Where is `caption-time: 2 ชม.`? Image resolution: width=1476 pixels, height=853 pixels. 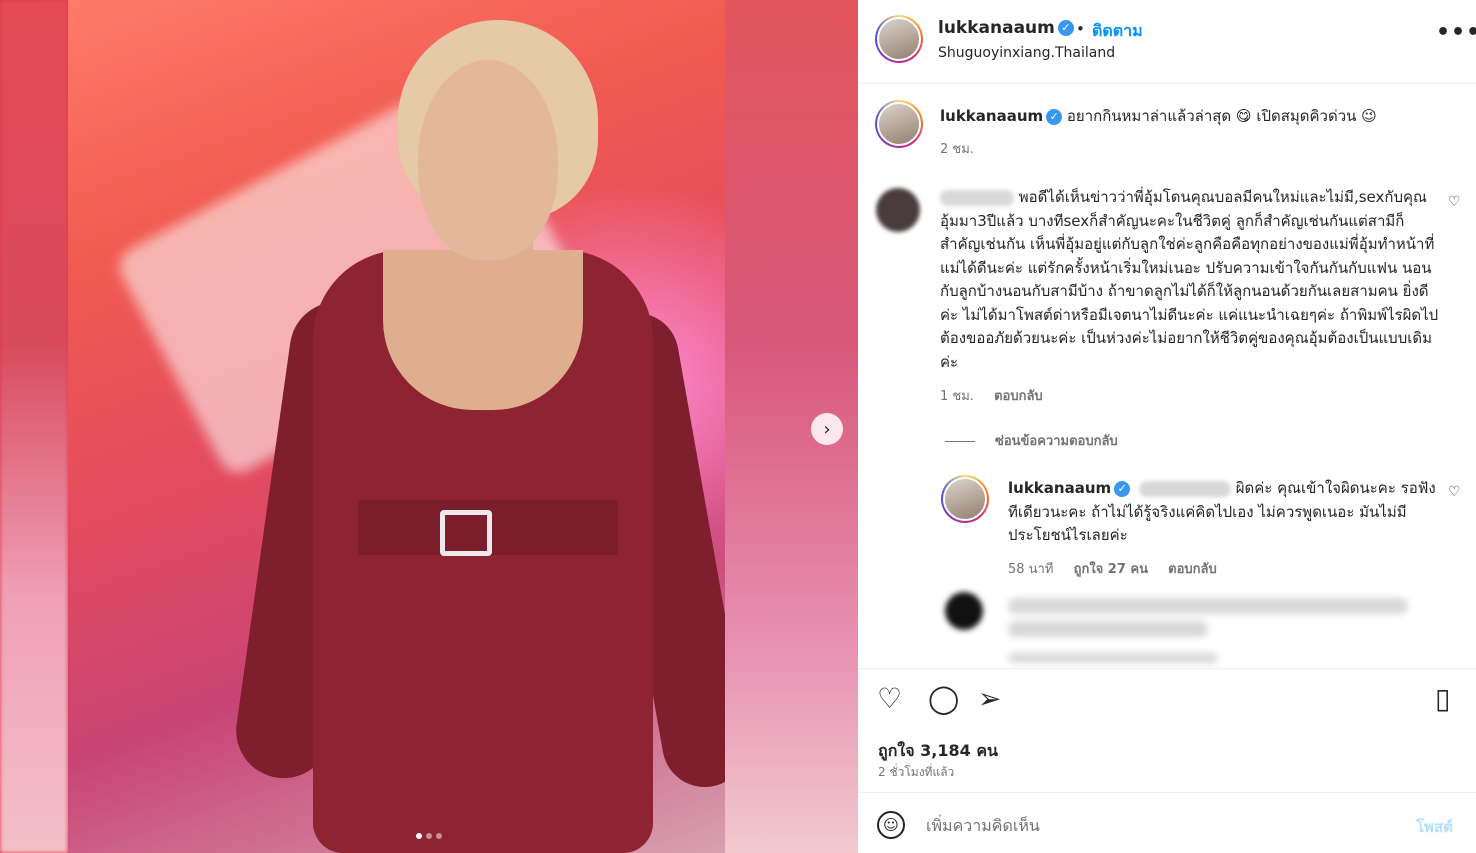
caption-time: 2 ชม. is located at coordinates (957, 149).